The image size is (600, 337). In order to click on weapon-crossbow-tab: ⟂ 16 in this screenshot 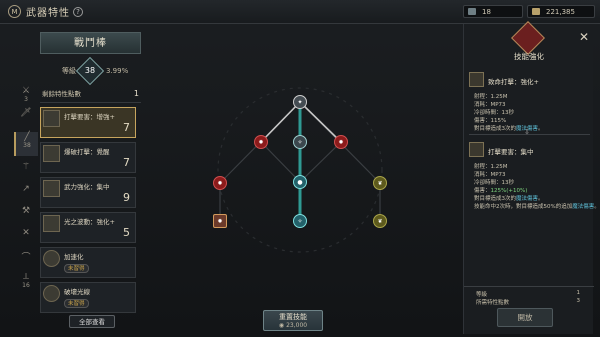, I will do `click(26, 284)`.